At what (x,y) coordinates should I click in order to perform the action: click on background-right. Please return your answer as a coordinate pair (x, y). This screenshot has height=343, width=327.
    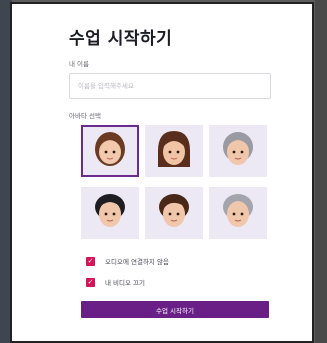
    Looking at the image, I should click on (321, 171).